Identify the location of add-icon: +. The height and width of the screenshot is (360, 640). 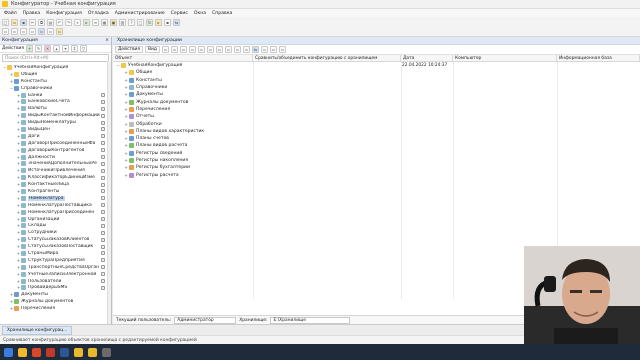
(30, 48).